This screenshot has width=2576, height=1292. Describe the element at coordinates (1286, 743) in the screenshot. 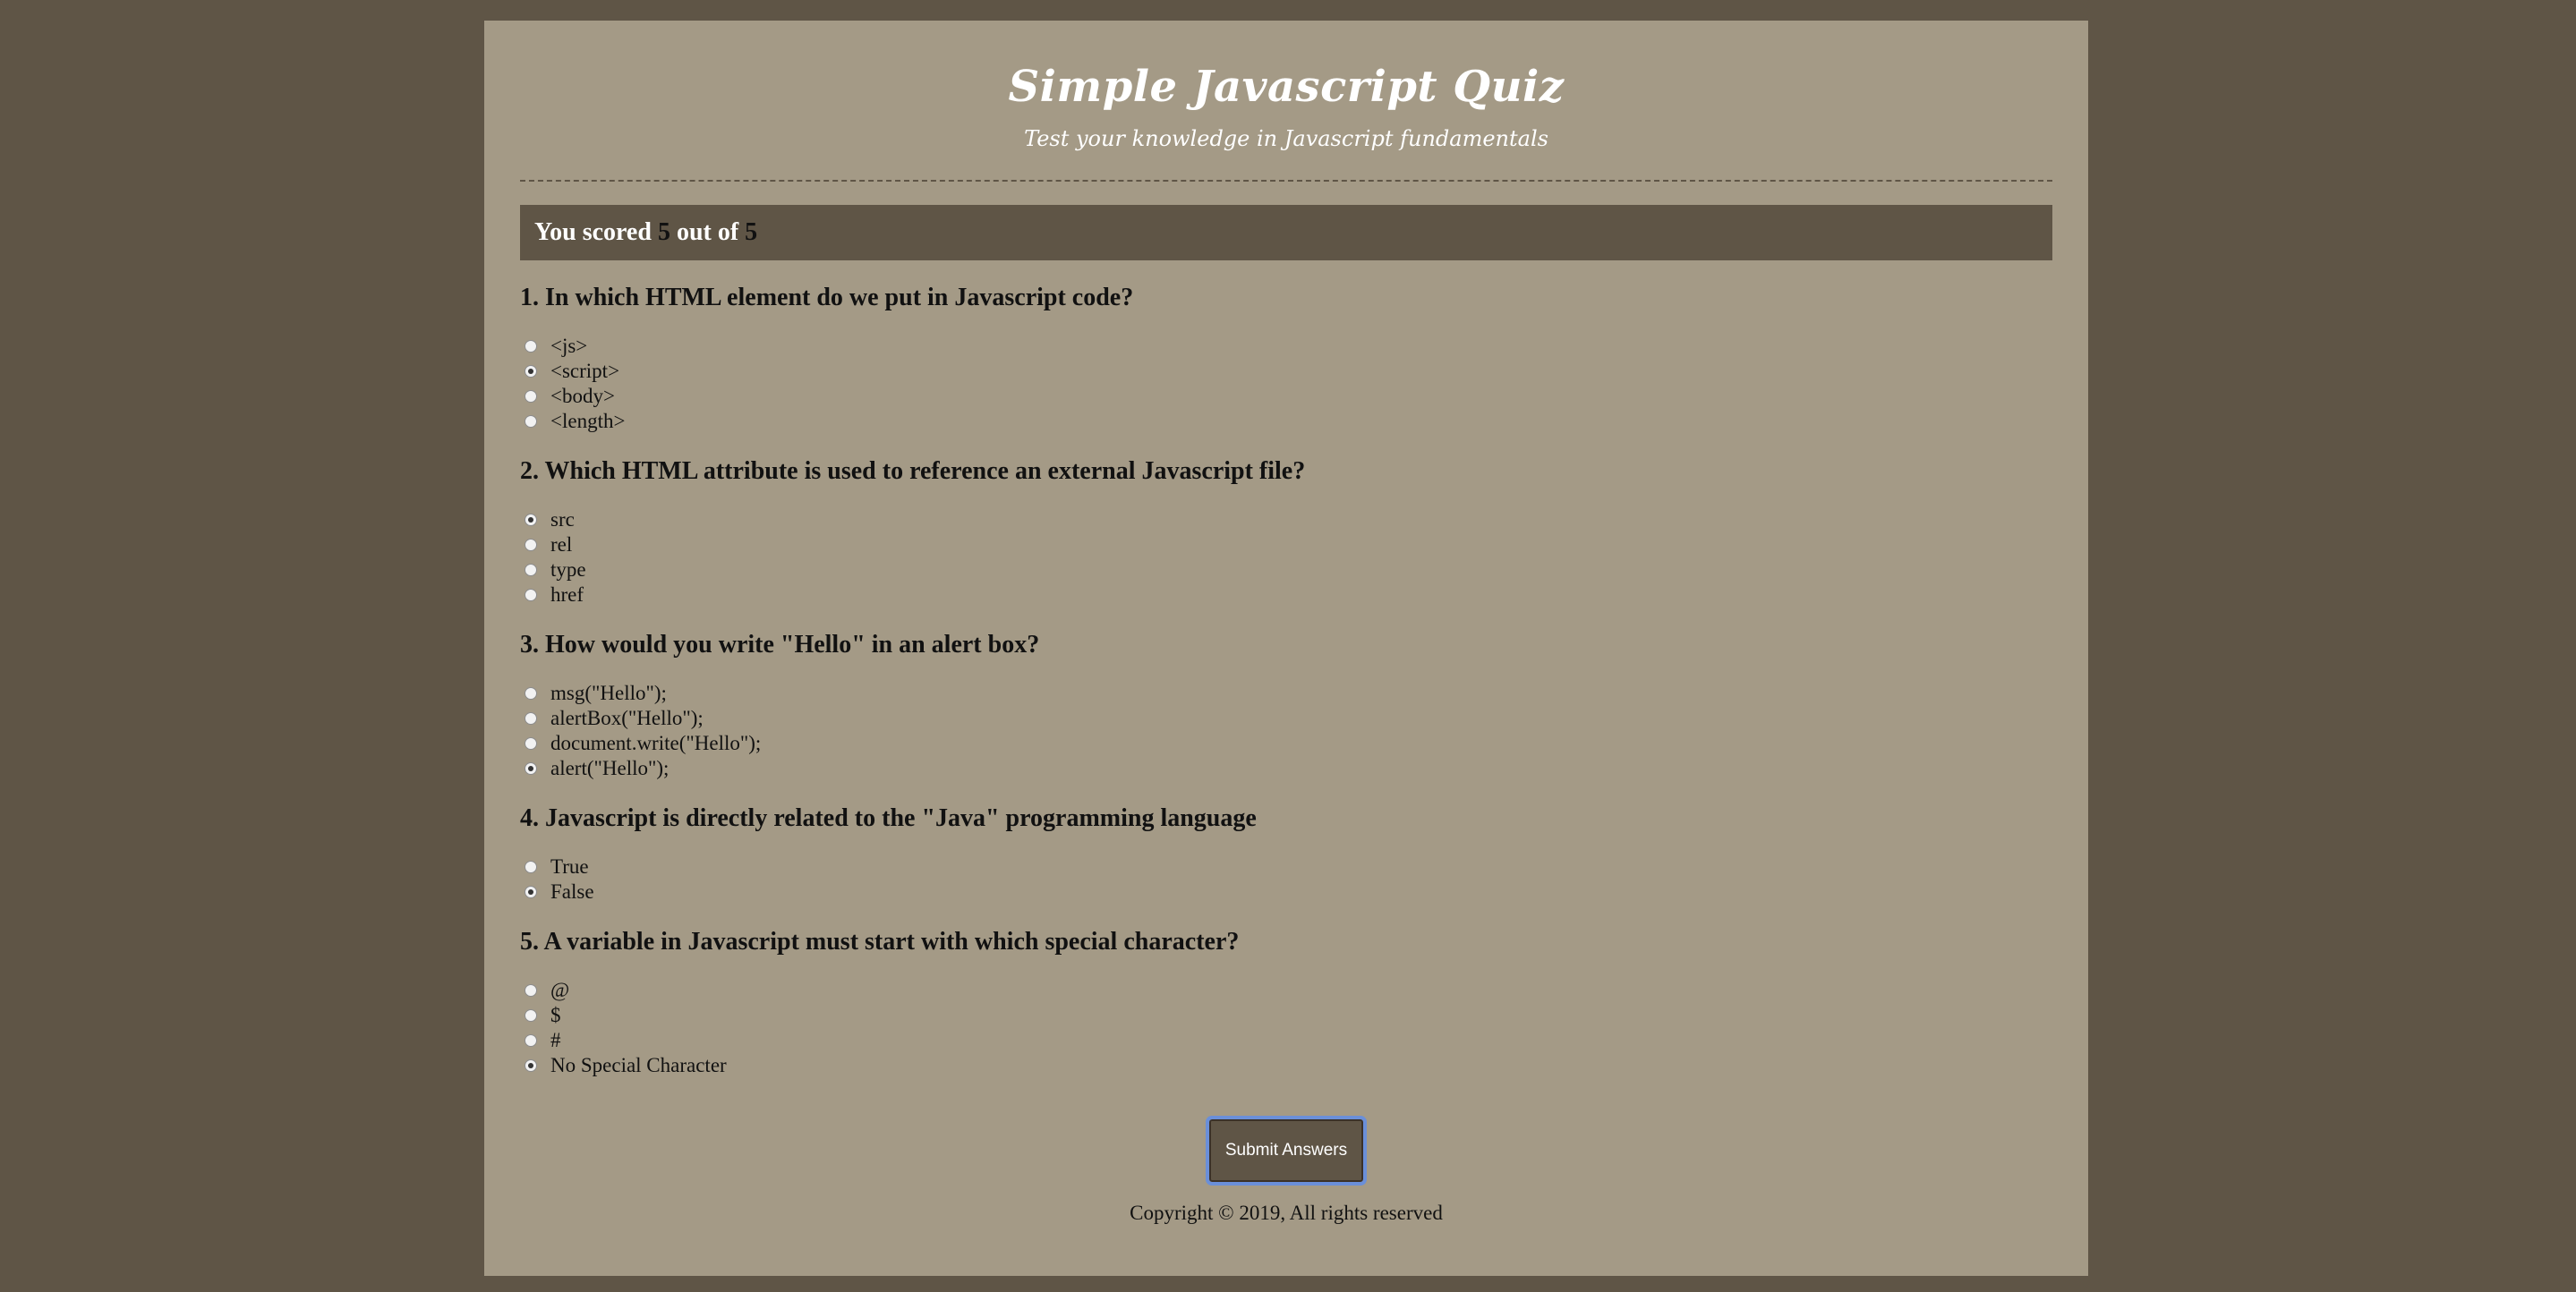

I see `answer-option: document.write("Hello");` at that location.